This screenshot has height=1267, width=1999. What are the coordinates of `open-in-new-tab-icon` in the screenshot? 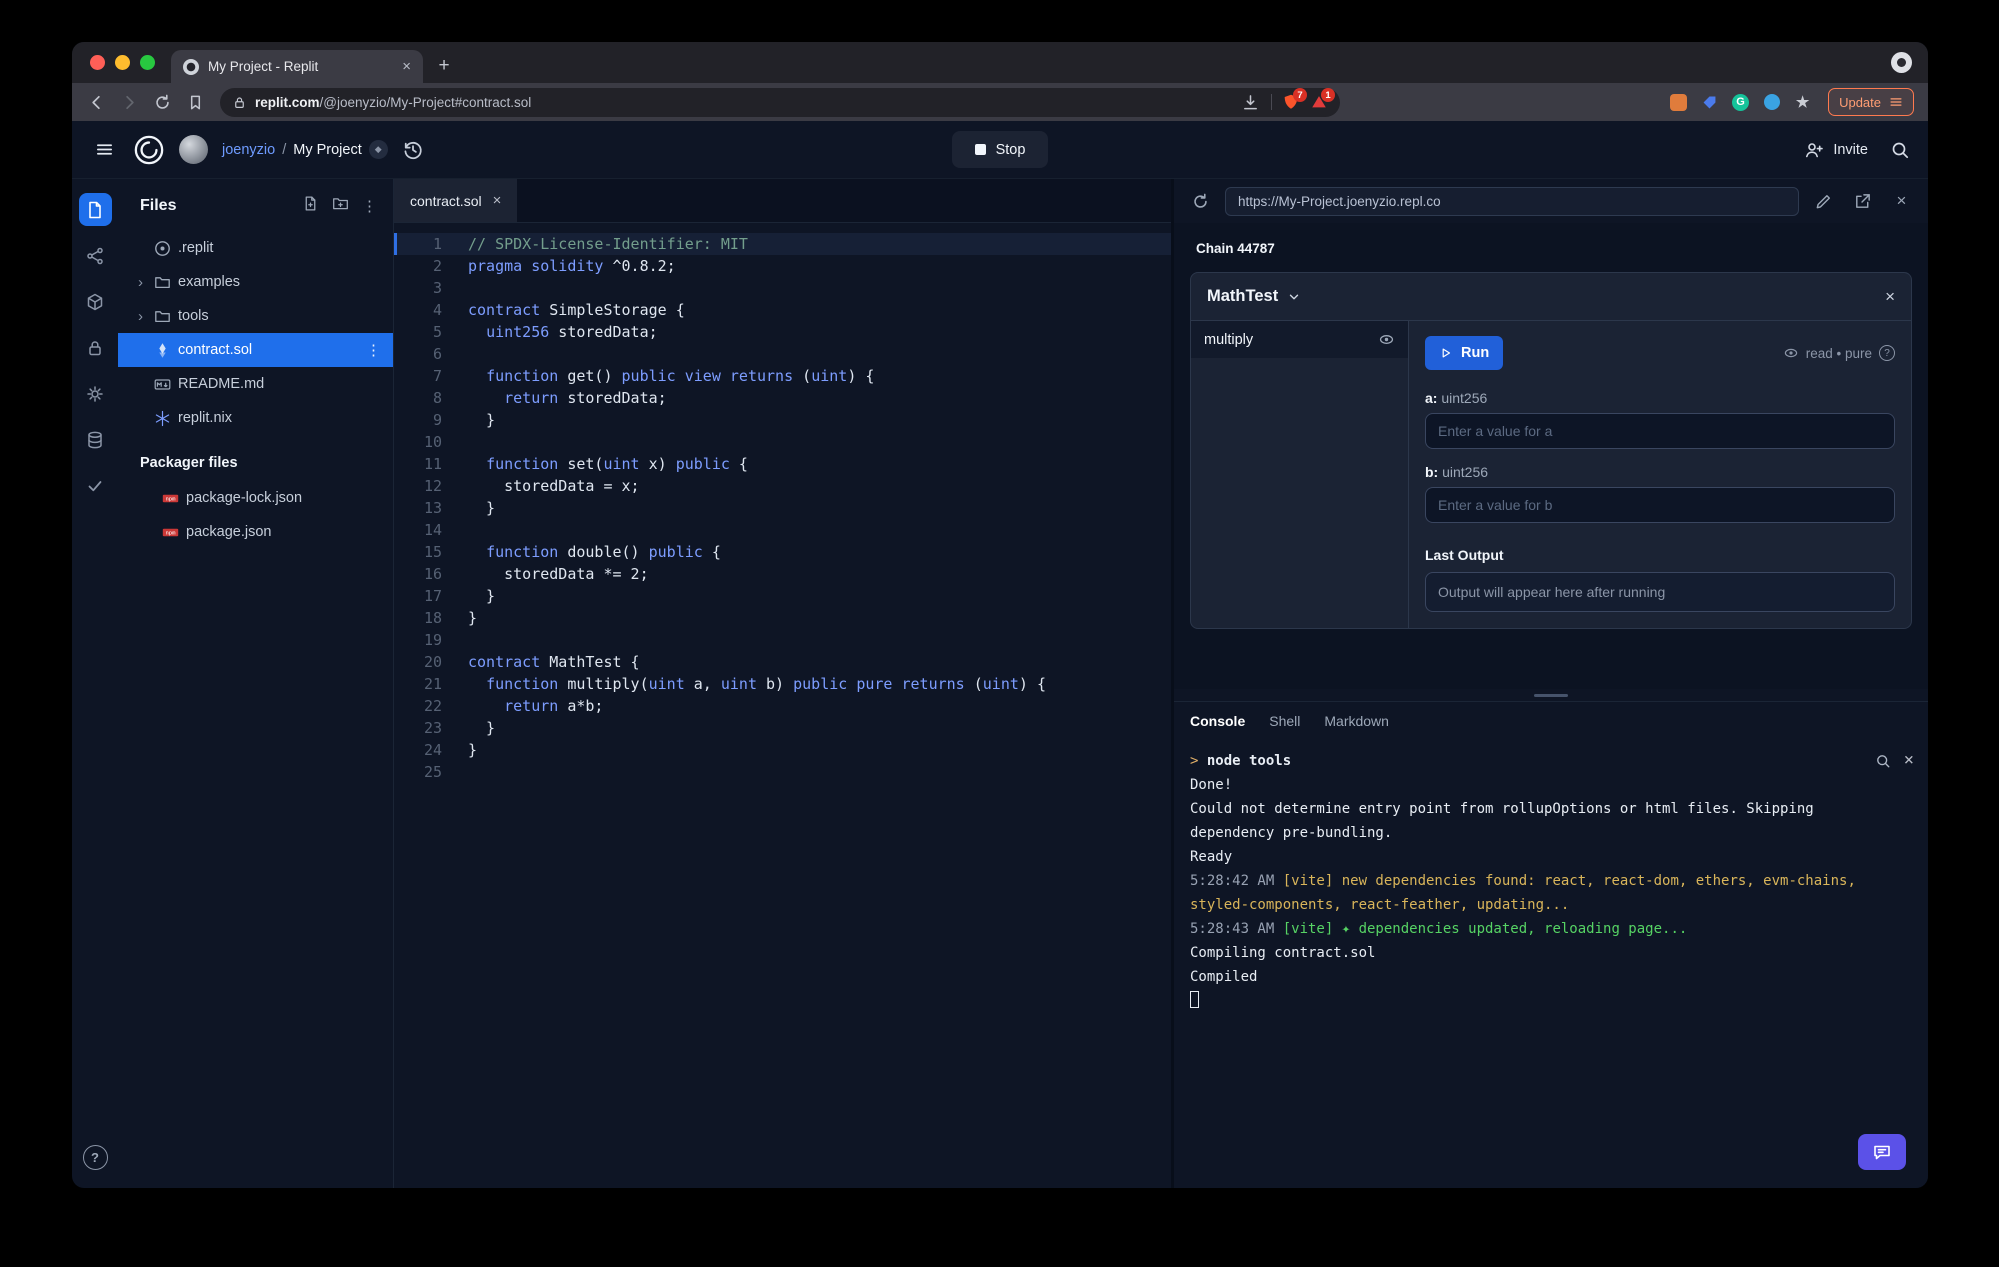 It's located at (1862, 201).